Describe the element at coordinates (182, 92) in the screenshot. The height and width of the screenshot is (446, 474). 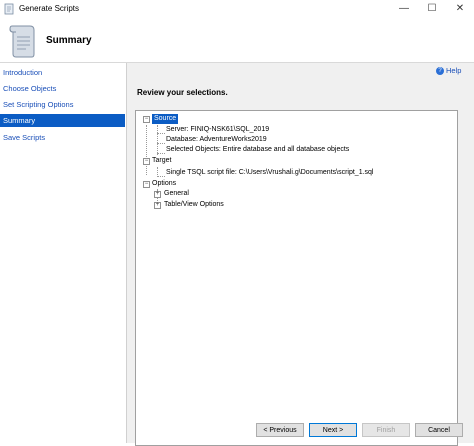
I see `review-label: Review your selections.` at that location.